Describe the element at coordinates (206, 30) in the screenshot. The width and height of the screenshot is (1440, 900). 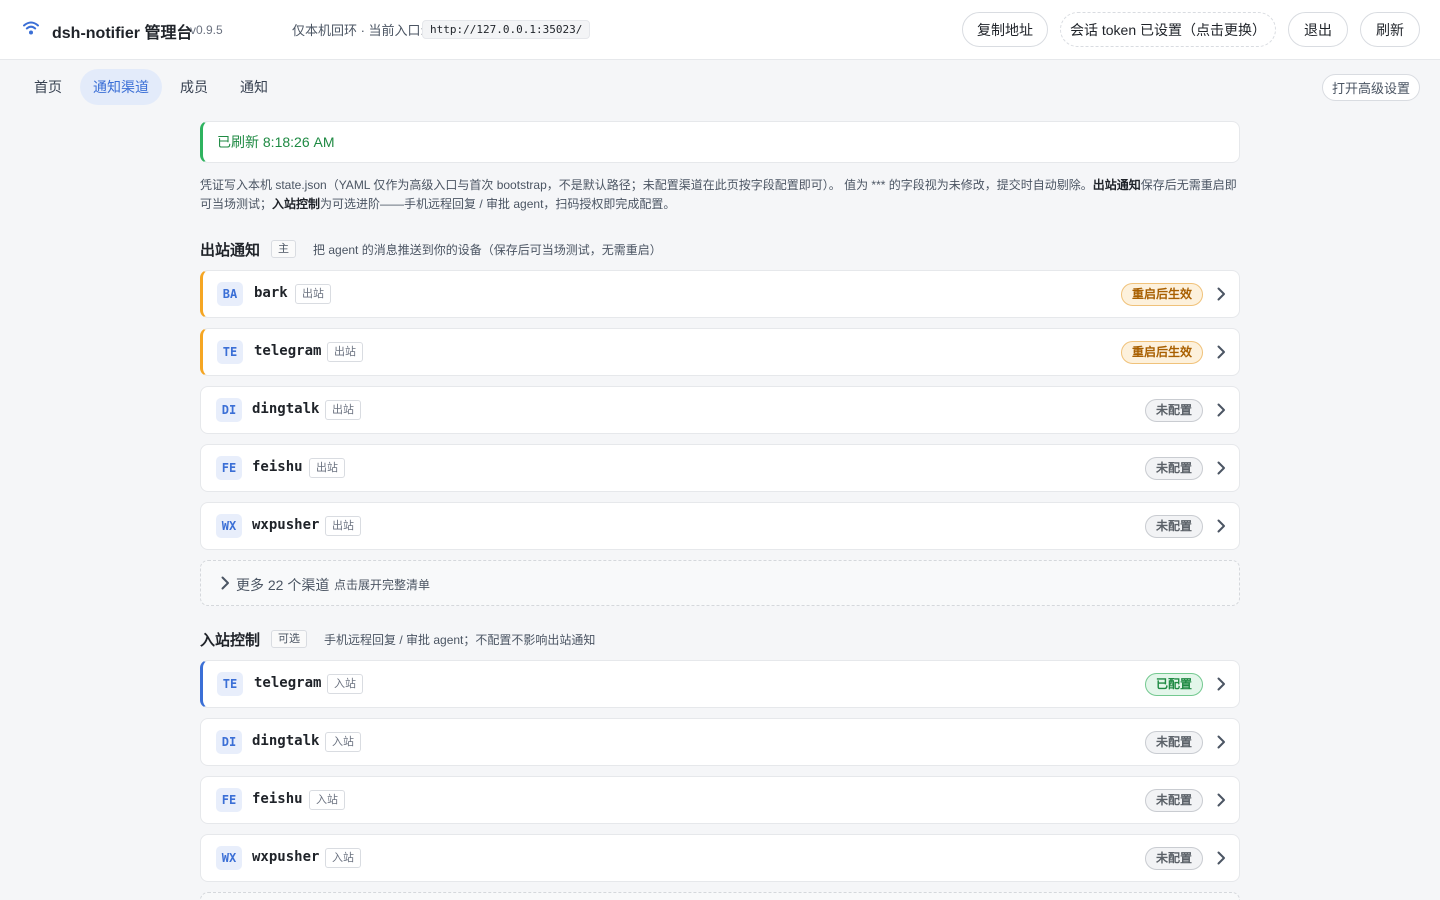
I see `app-version: v0.9.5` at that location.